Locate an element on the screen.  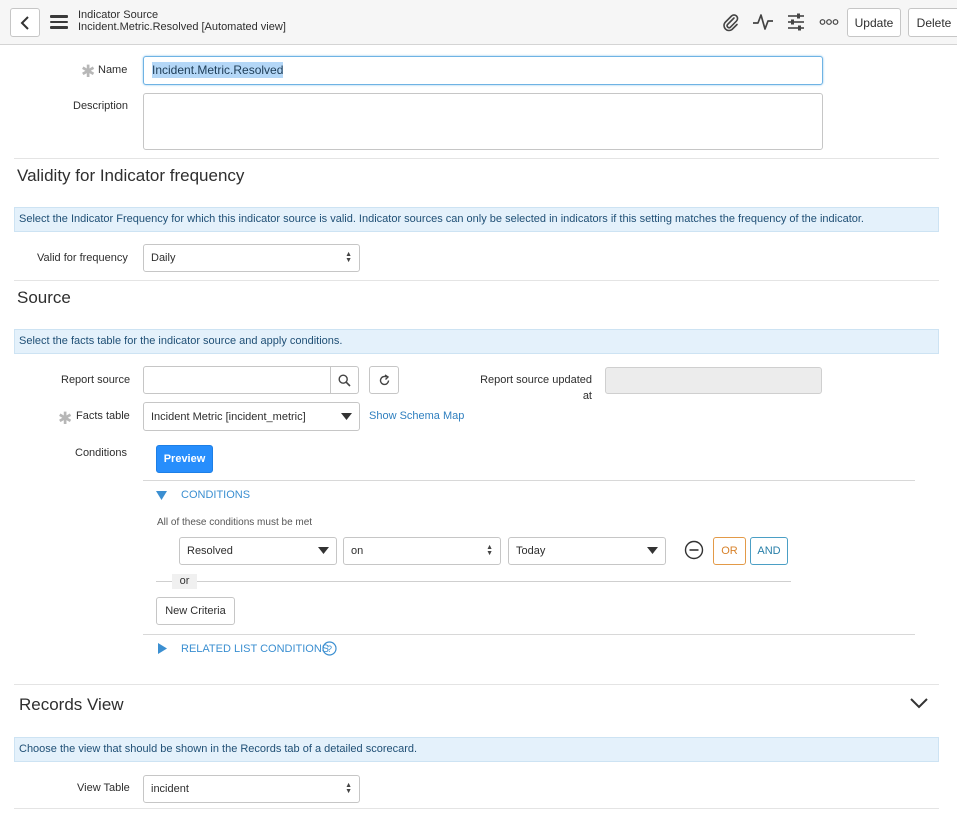
record-type: Indicator Source is located at coordinates (118, 15).